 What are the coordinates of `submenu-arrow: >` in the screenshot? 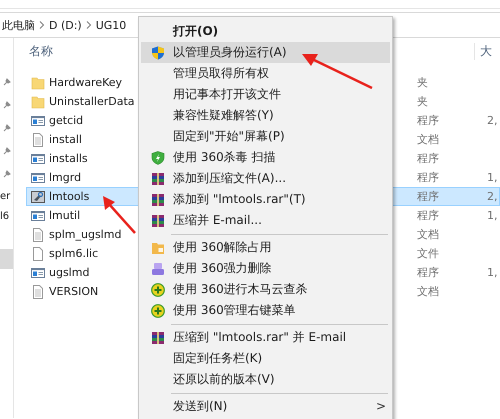 It's located at (381, 406).